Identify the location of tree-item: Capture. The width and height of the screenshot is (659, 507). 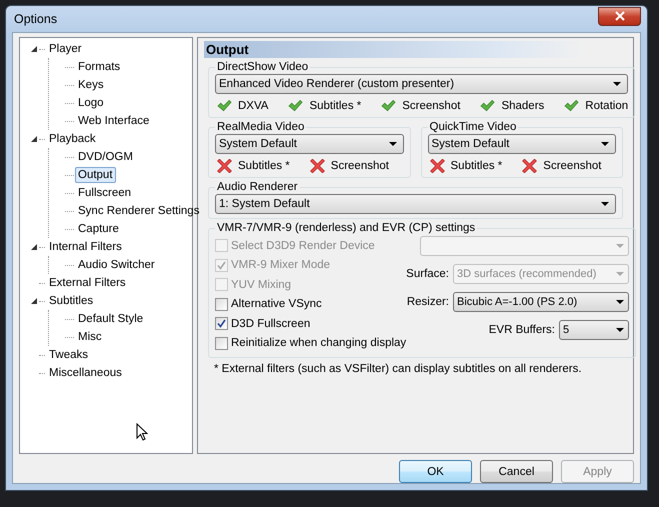
(98, 229).